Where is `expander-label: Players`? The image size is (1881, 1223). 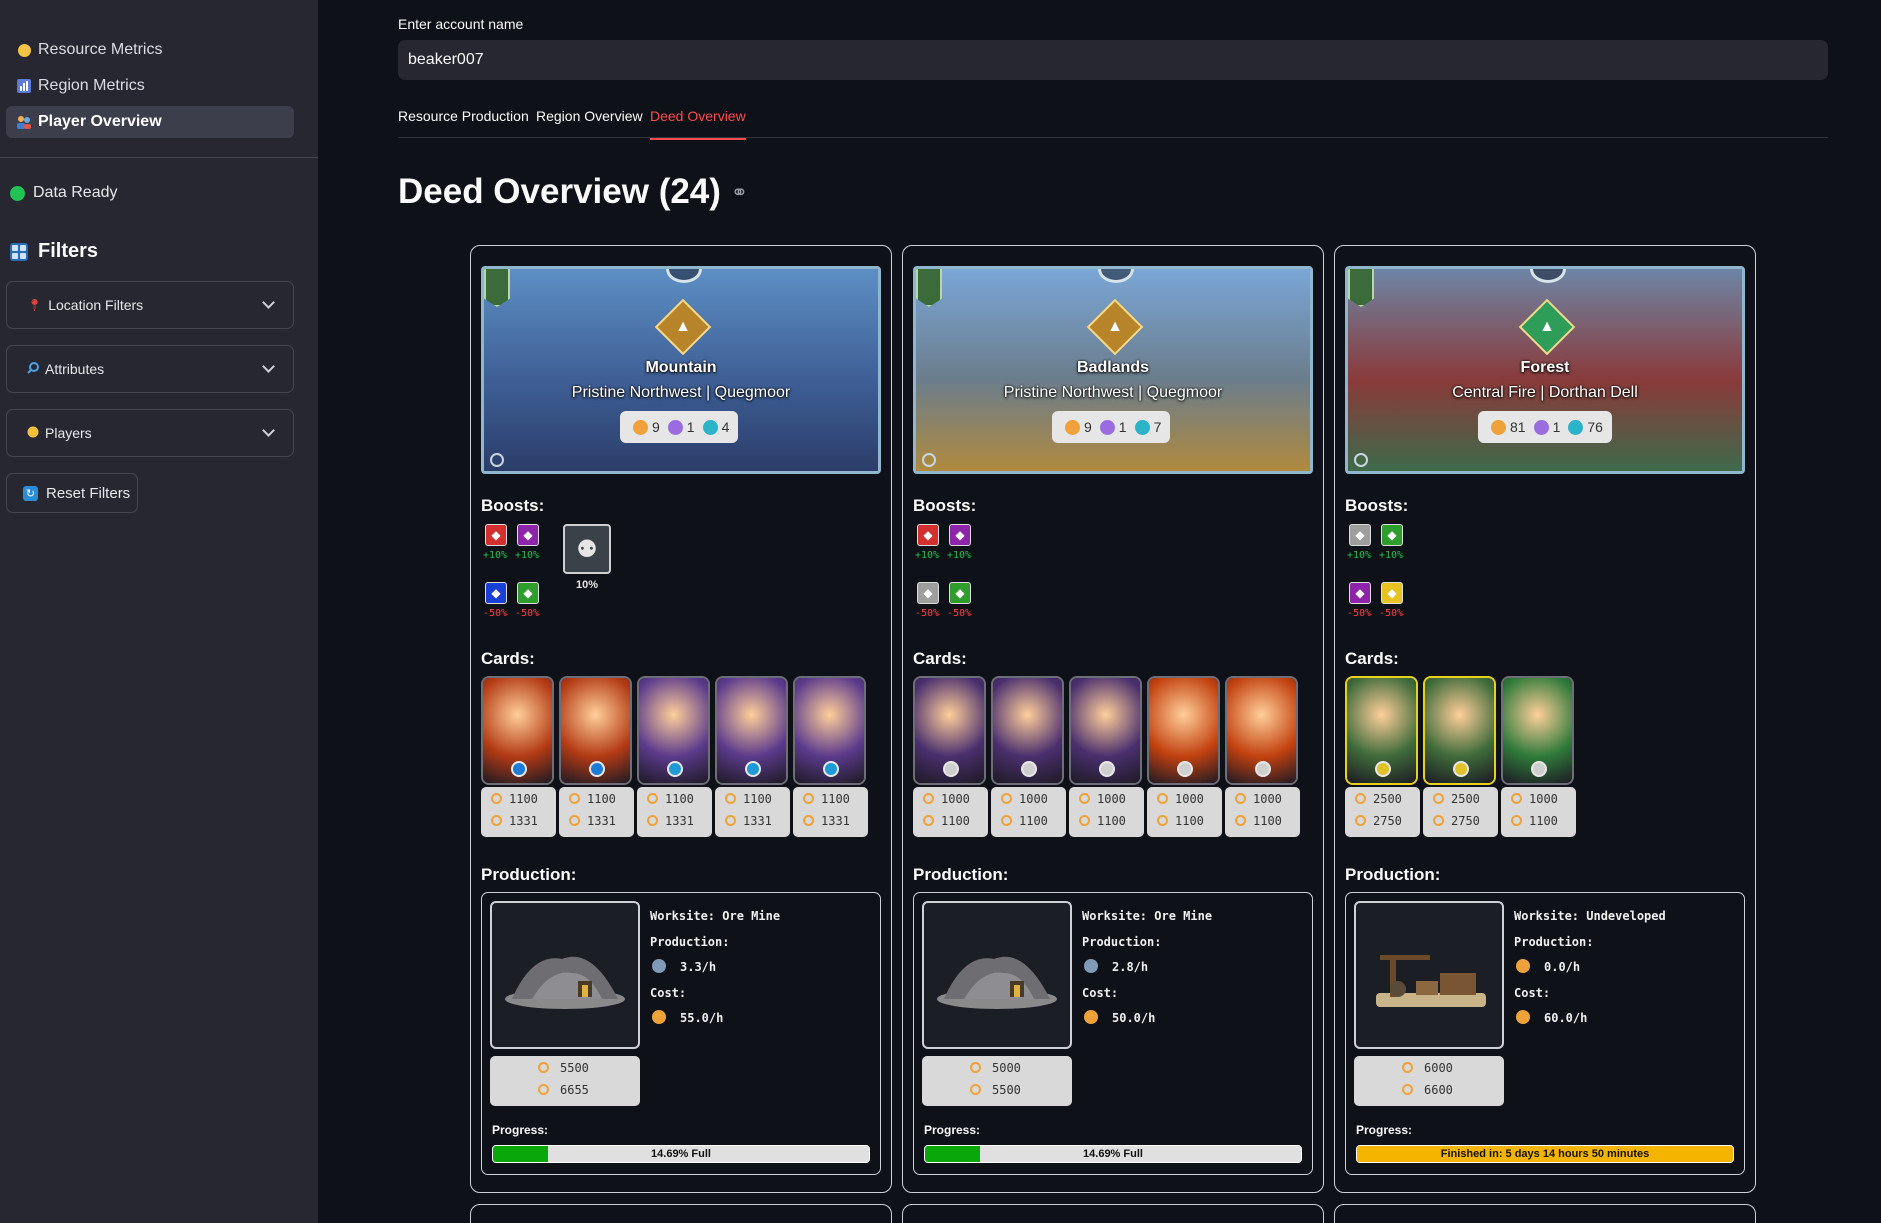
expander-label: Players is located at coordinates (68, 433).